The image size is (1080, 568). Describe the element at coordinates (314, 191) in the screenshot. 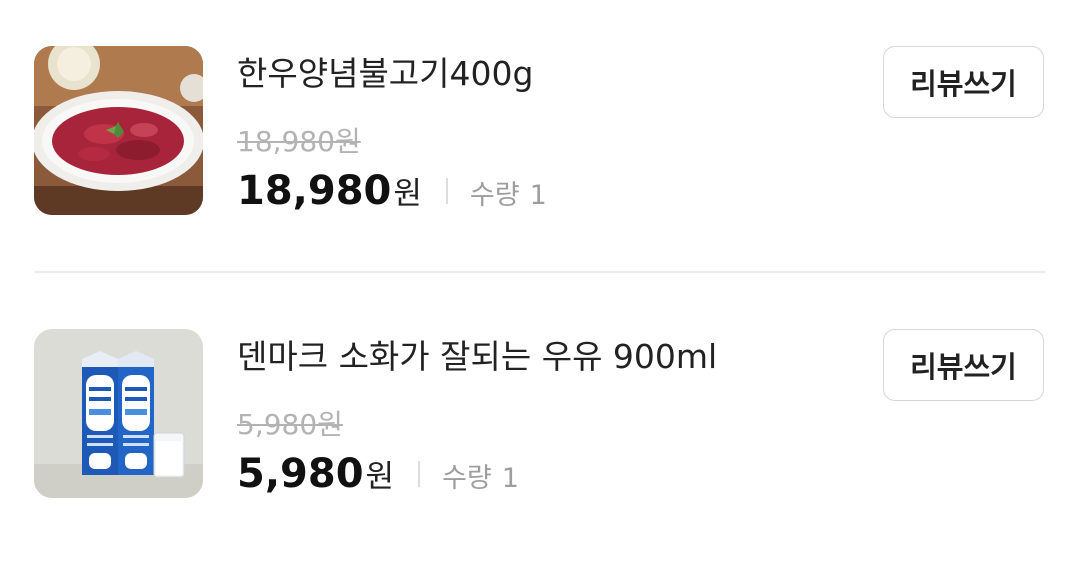

I see `sale-price: 18,980` at that location.